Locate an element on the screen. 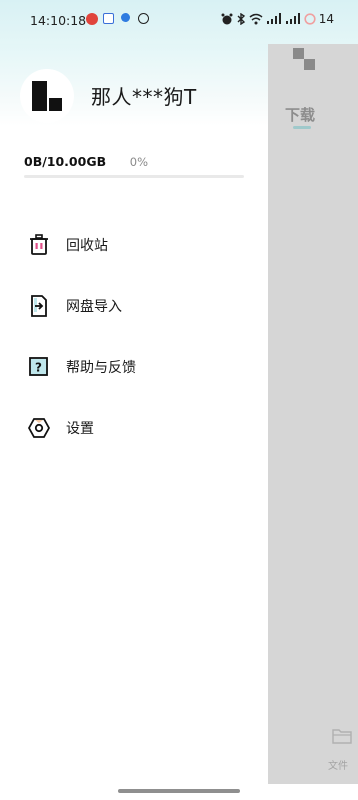 The width and height of the screenshot is (358, 800). help-icon: ? is located at coordinates (39, 367).